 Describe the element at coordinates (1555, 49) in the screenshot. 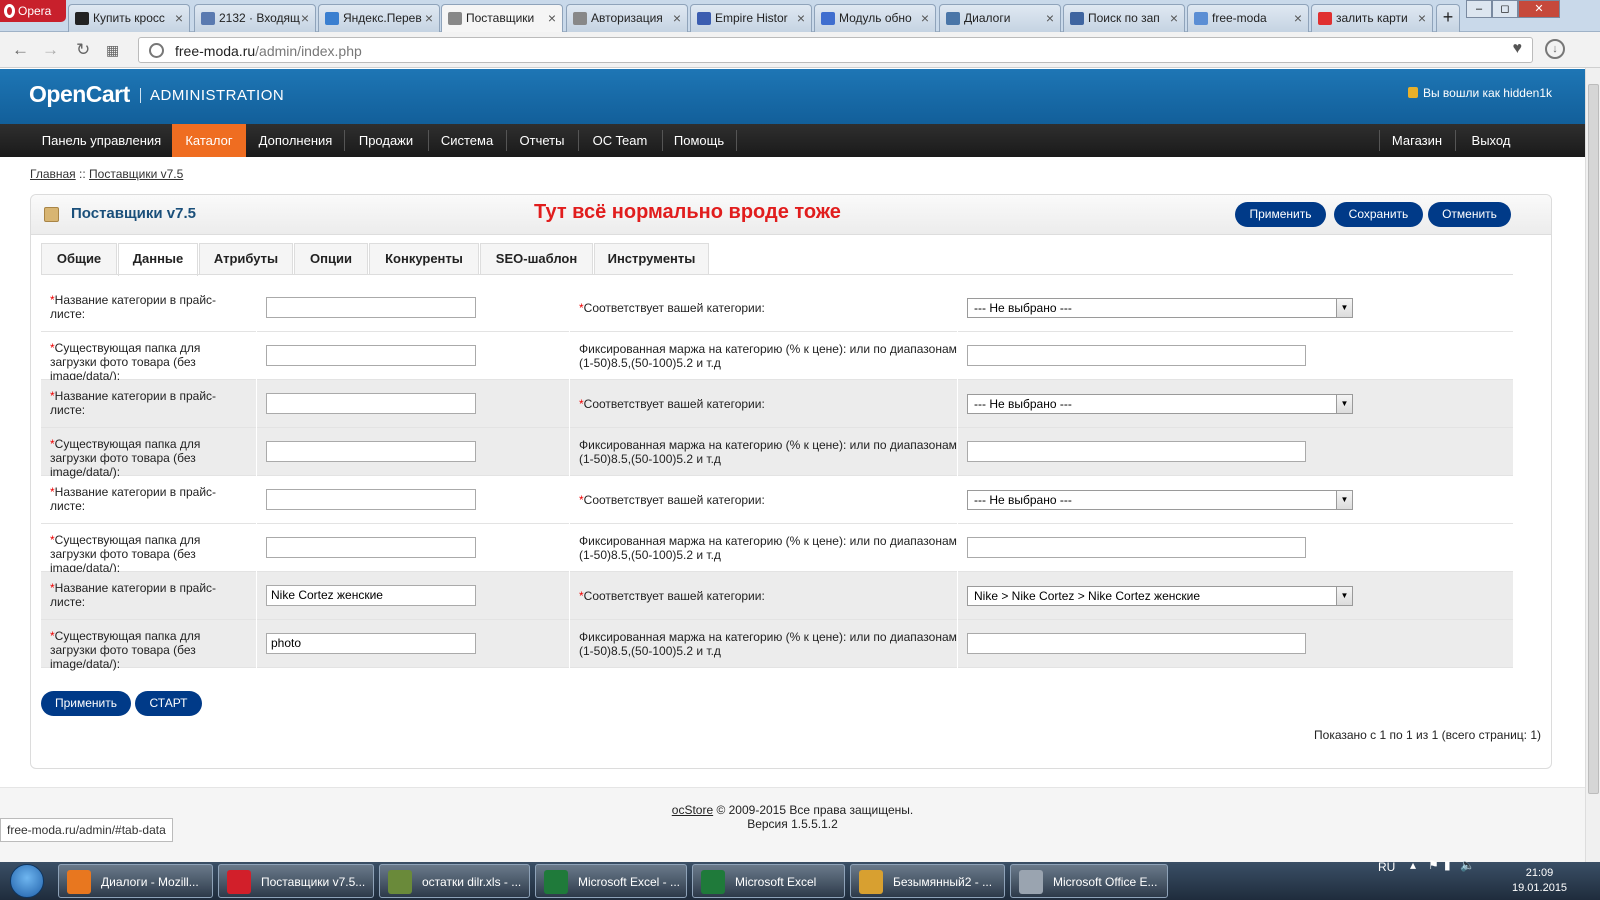

I see `downloads-icon: ↓` at that location.